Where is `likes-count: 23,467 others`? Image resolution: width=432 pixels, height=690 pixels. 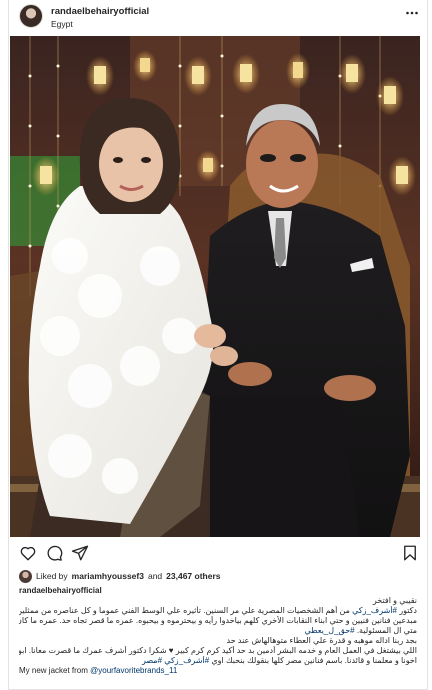 likes-count: 23,467 others is located at coordinates (193, 576).